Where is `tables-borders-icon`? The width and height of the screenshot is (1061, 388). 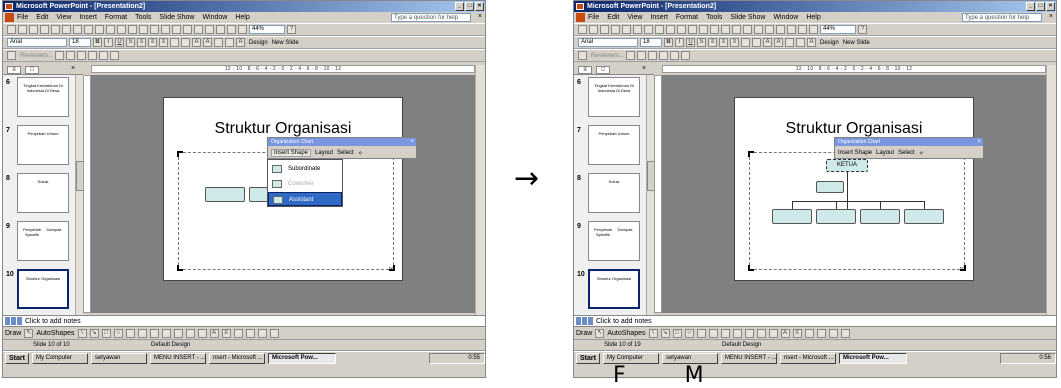 tables-borders-icon is located at coordinates (758, 29).